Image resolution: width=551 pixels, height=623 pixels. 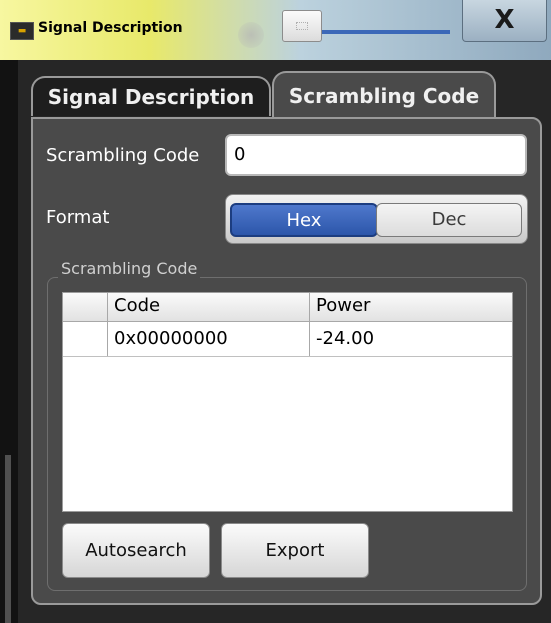 What do you see at coordinates (295, 550) in the screenshot?
I see `export-button: Export` at bounding box center [295, 550].